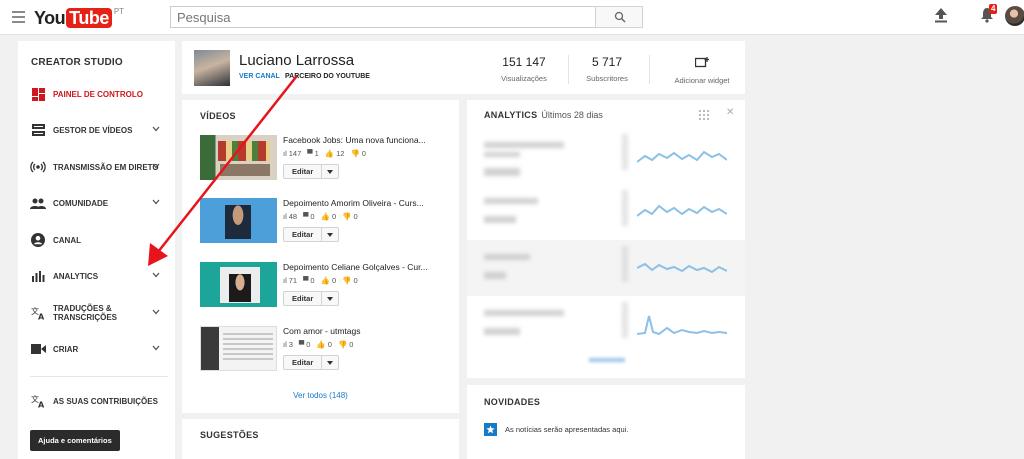 This screenshot has height=459, width=1024. I want to click on account-icon, so click(38, 240).